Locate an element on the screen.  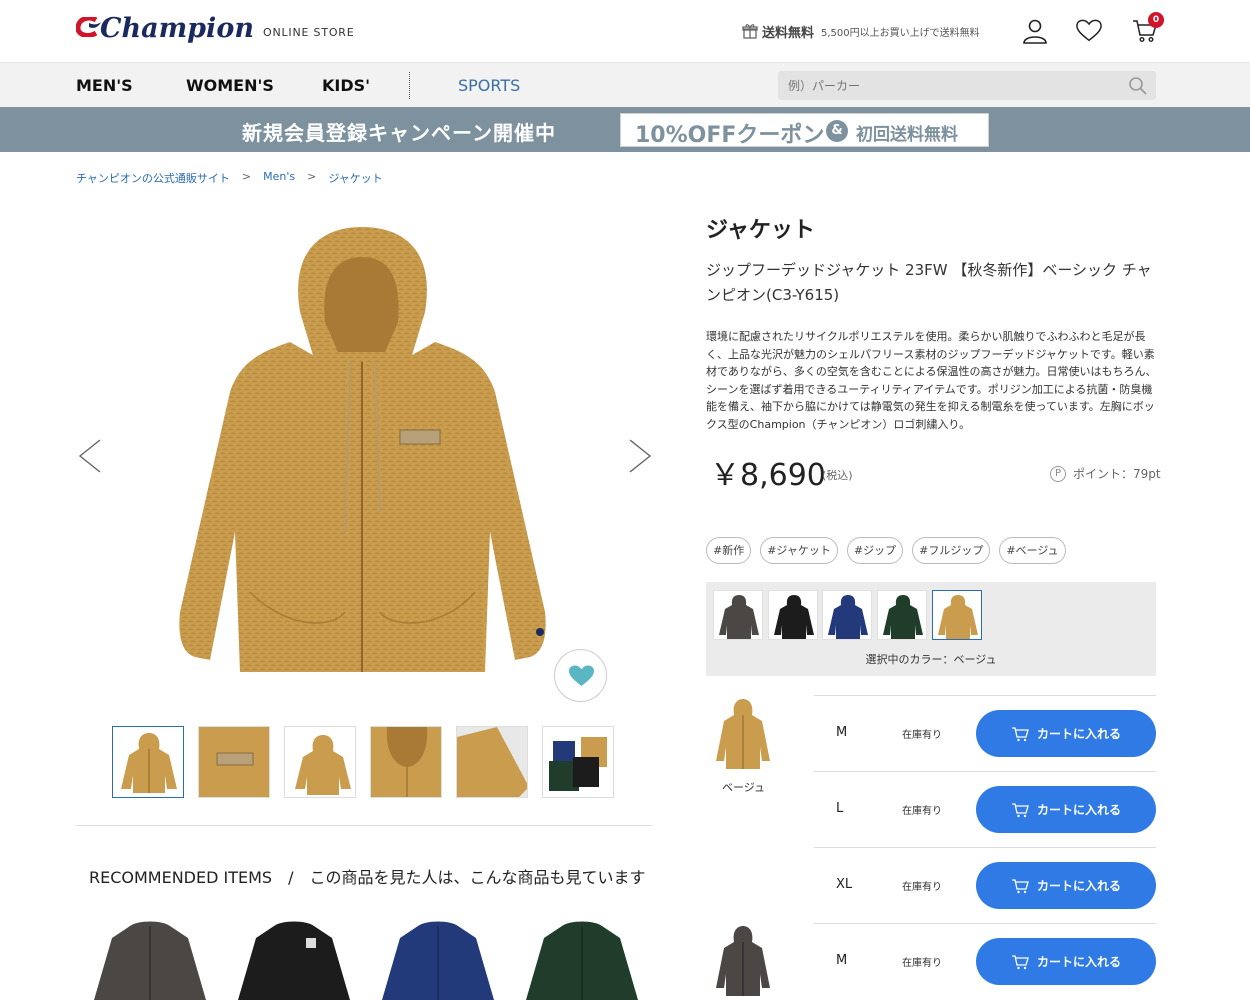
champion-wordmark: Champion is located at coordinates (177, 28).